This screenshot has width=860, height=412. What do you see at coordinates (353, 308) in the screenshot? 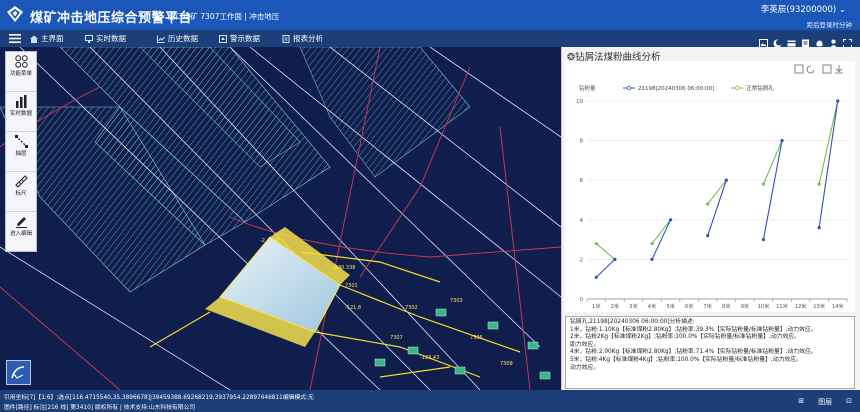
I see `map-label: -121.8` at bounding box center [353, 308].